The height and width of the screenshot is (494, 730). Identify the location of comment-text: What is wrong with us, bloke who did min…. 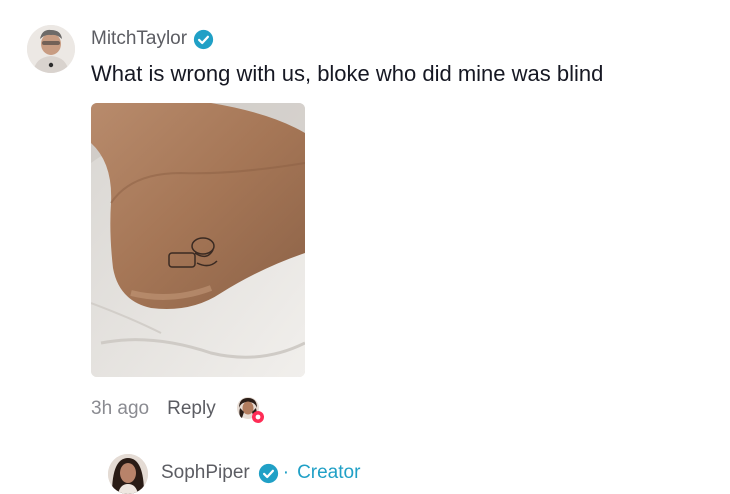
(347, 73).